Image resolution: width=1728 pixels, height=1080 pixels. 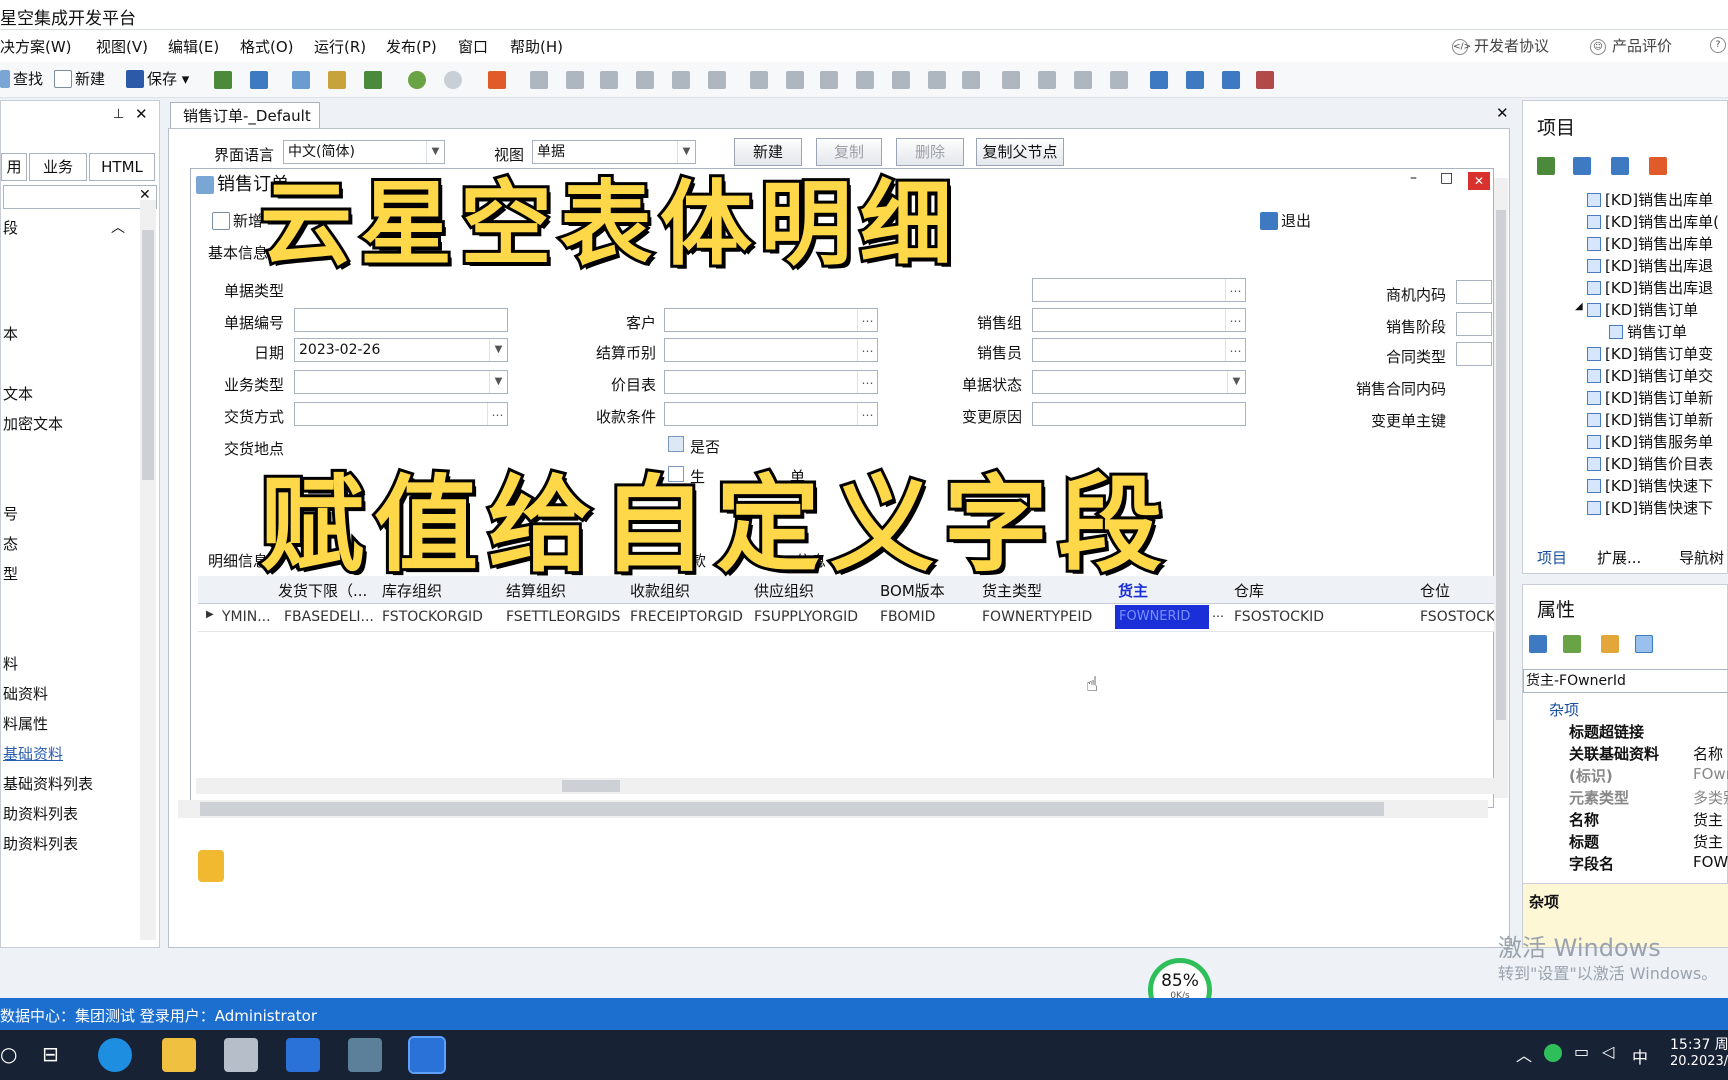 I want to click on cell: FRECEIPTORGID, so click(x=686, y=617).